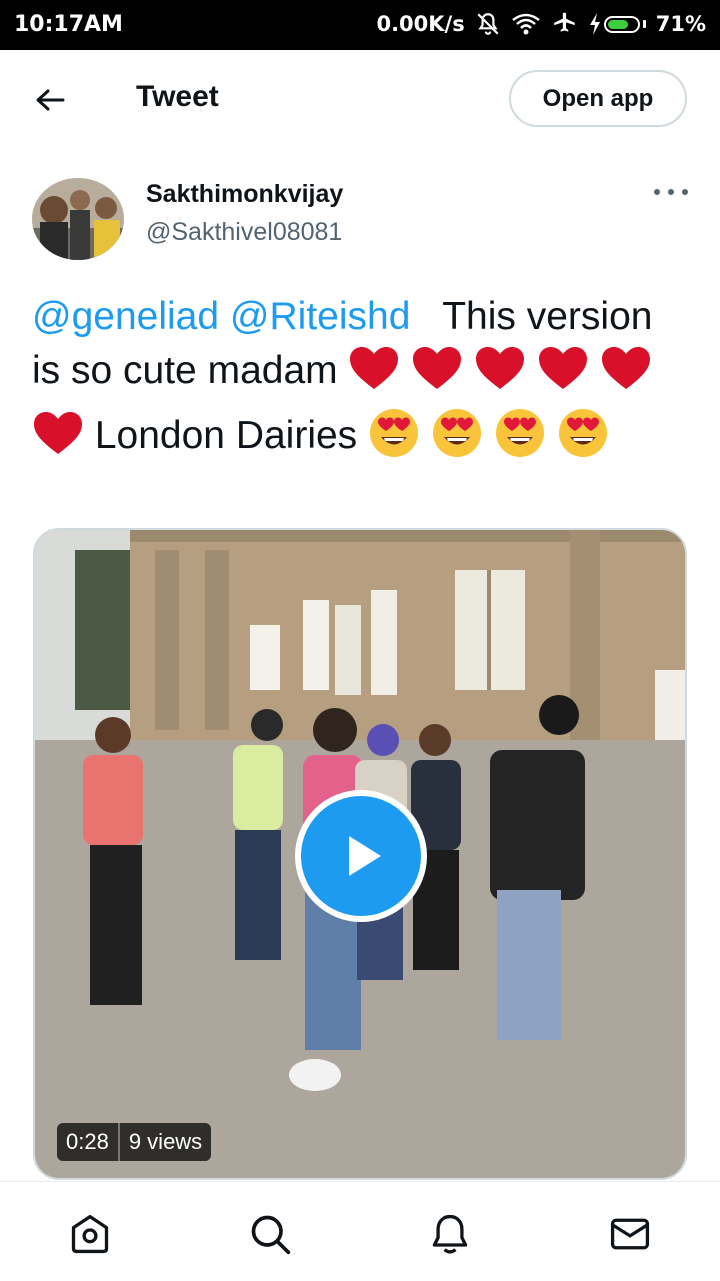 This screenshot has height=1281, width=720. I want to click on net-speed: 0.00K/s, so click(420, 24).